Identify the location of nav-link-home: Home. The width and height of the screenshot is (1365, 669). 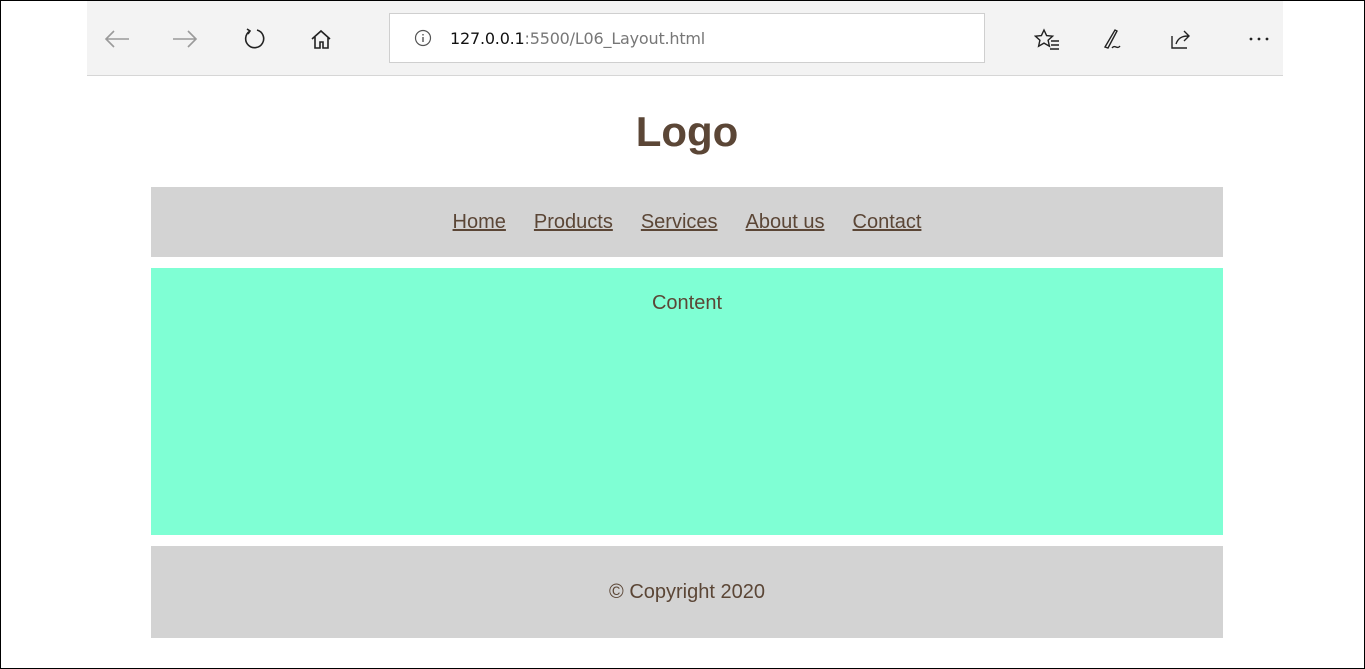
(479, 222).